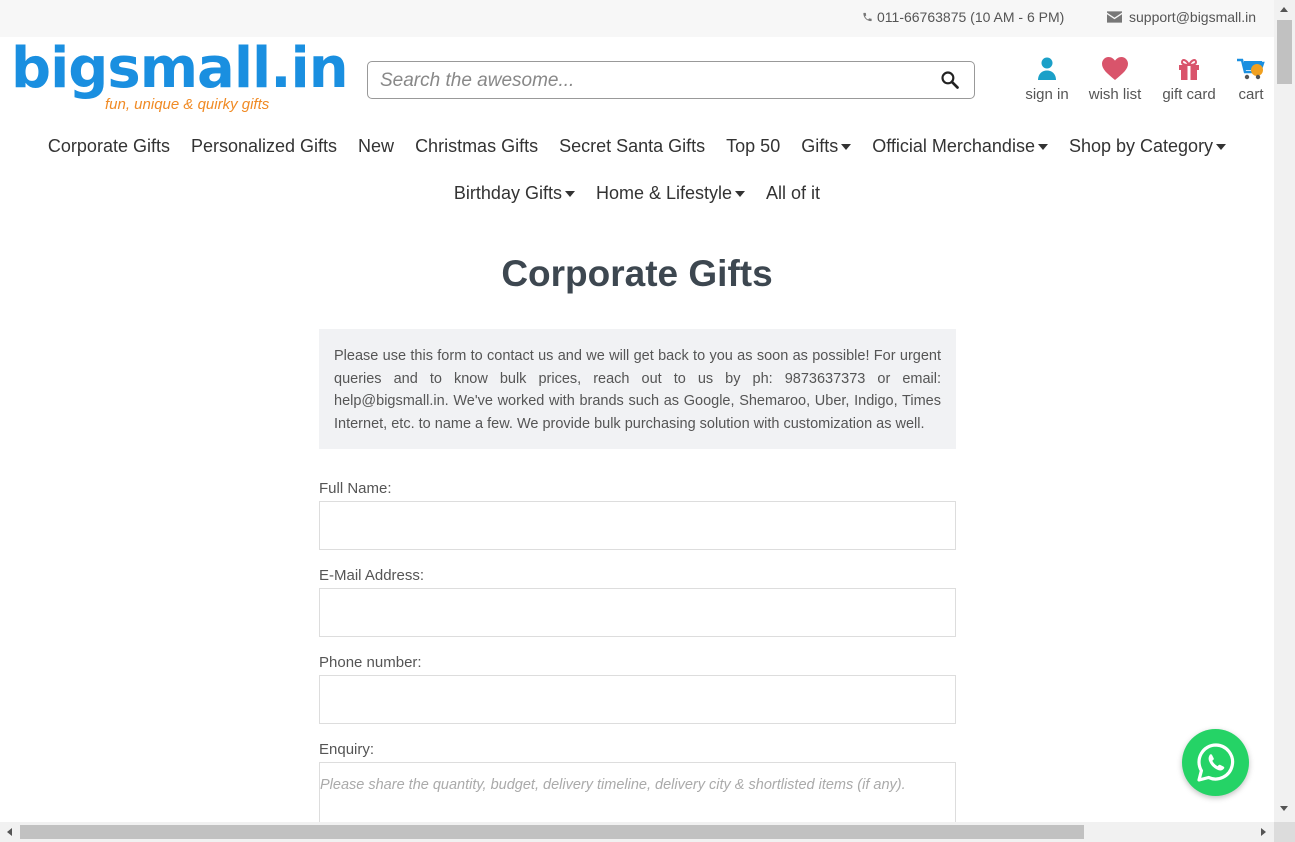 The height and width of the screenshot is (842, 1295). Describe the element at coordinates (820, 146) in the screenshot. I see `nav-label: Gifts` at that location.